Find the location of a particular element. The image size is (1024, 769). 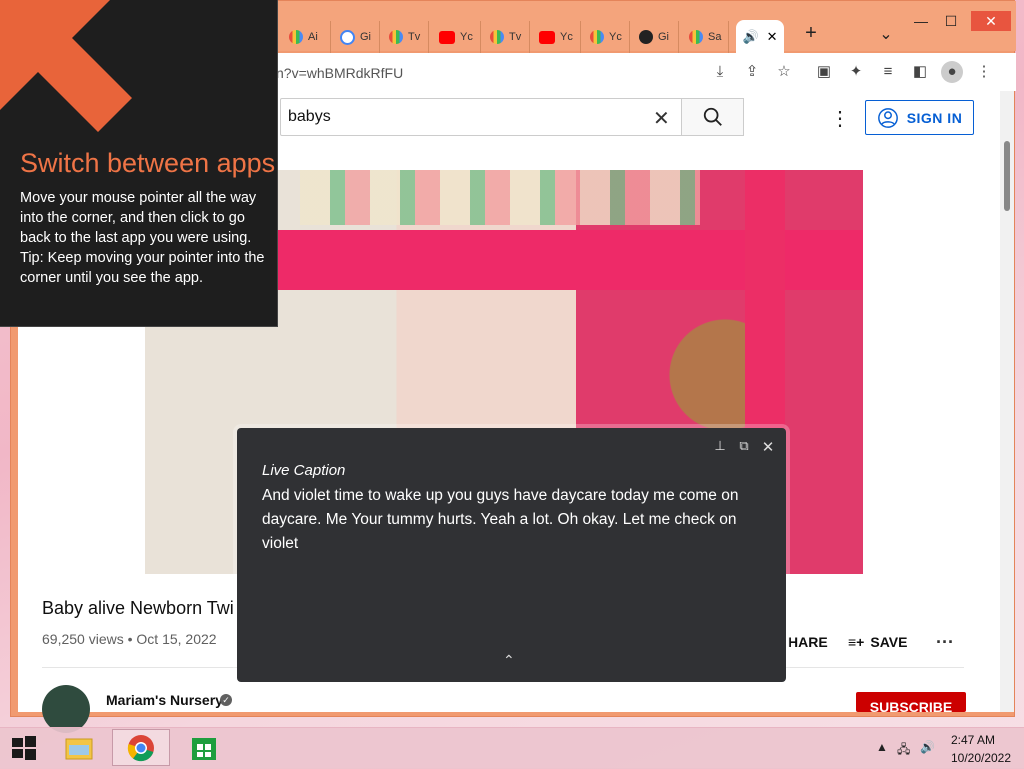

clock-time: 2:47 AM is located at coordinates (973, 740).